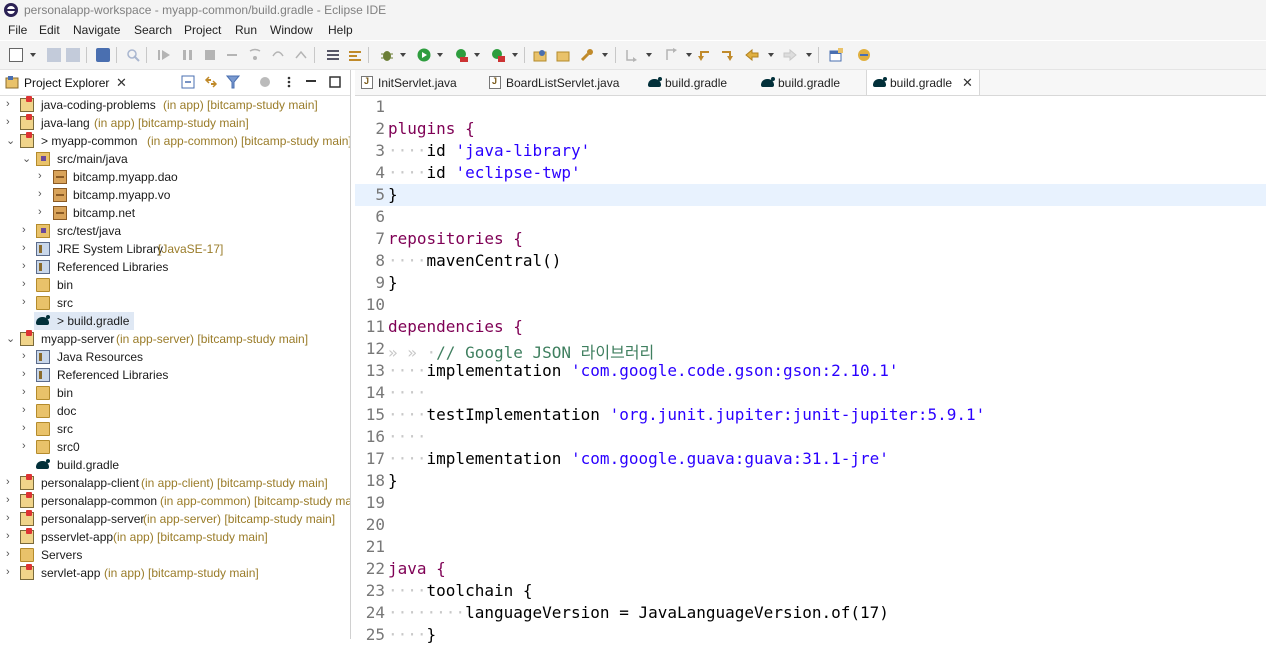 This screenshot has width=1266, height=646. Describe the element at coordinates (175, 177) in the screenshot. I see `tree-item-bitcamp-myapp-dao: › bitcamp.myapp.dao` at that location.